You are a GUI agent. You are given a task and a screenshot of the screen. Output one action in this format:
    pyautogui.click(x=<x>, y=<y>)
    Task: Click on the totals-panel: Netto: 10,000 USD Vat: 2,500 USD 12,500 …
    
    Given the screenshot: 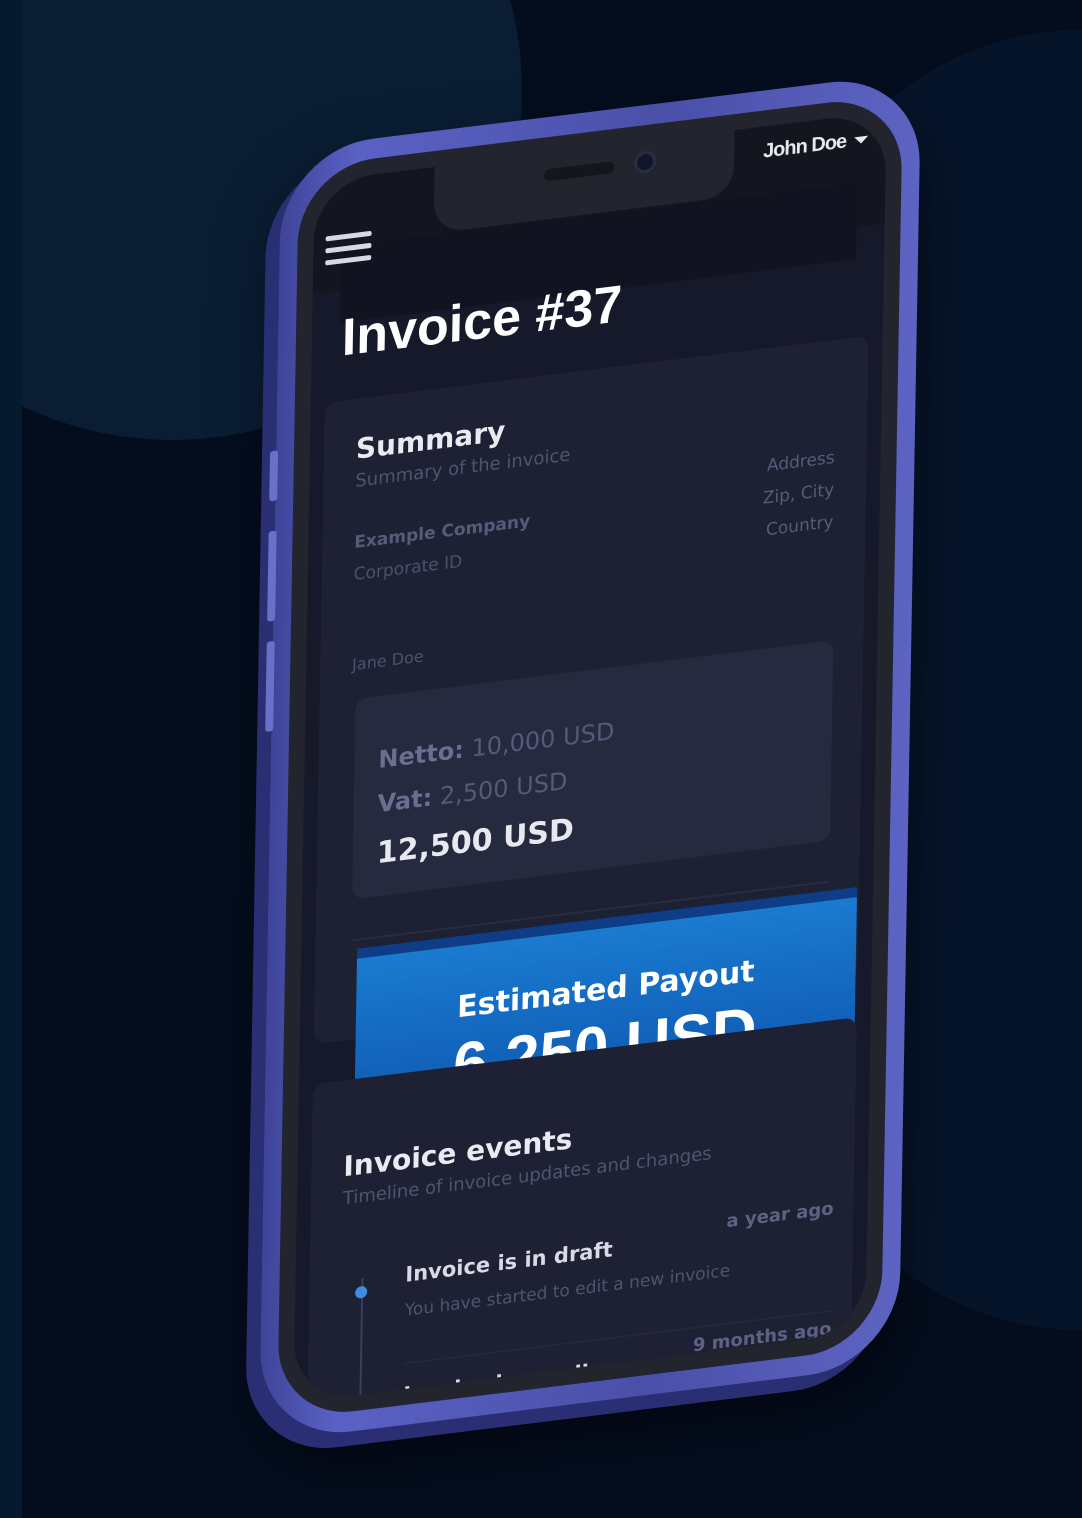 What is the action you would take?
    pyautogui.click(x=593, y=770)
    